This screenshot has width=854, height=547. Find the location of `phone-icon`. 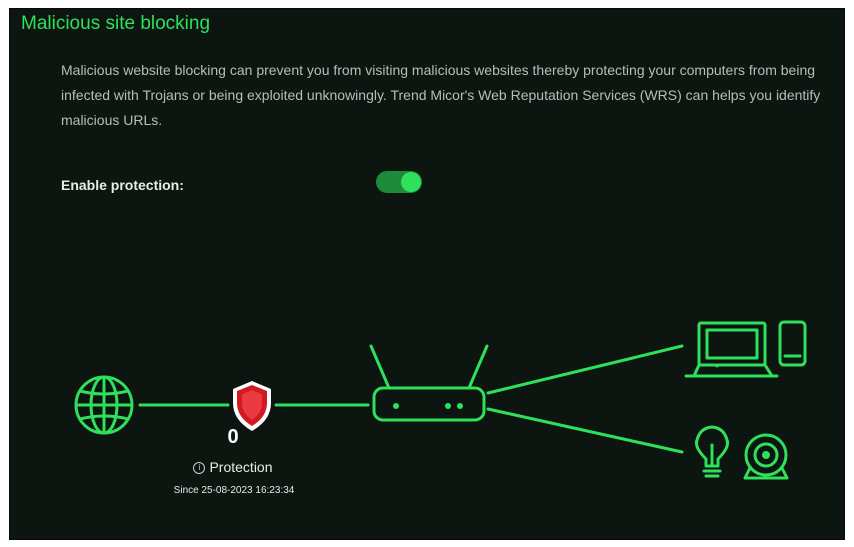

phone-icon is located at coordinates (792, 343).